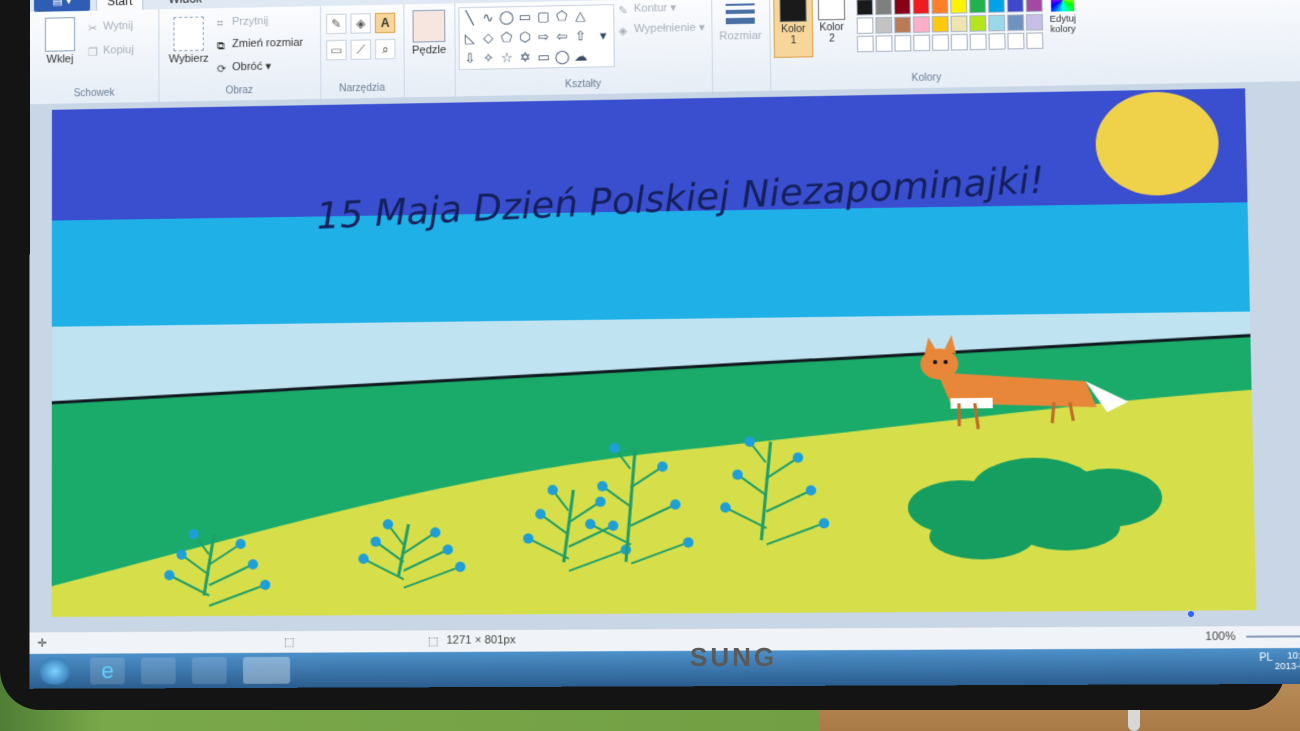 The width and height of the screenshot is (1300, 731). I want to click on brushes-button: Pędzle, so click(428, 33).